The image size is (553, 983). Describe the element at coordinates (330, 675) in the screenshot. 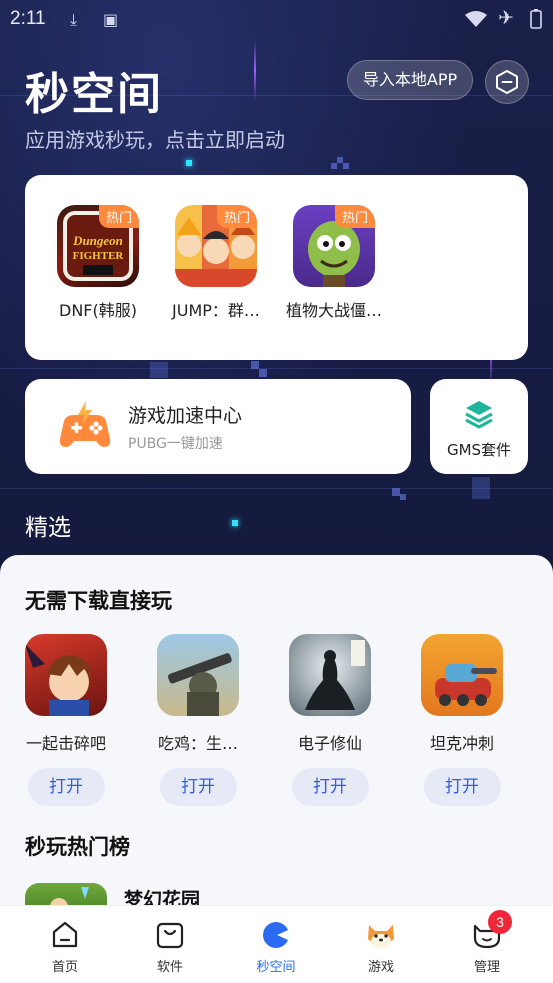

I see `cultivation-game-icon` at that location.